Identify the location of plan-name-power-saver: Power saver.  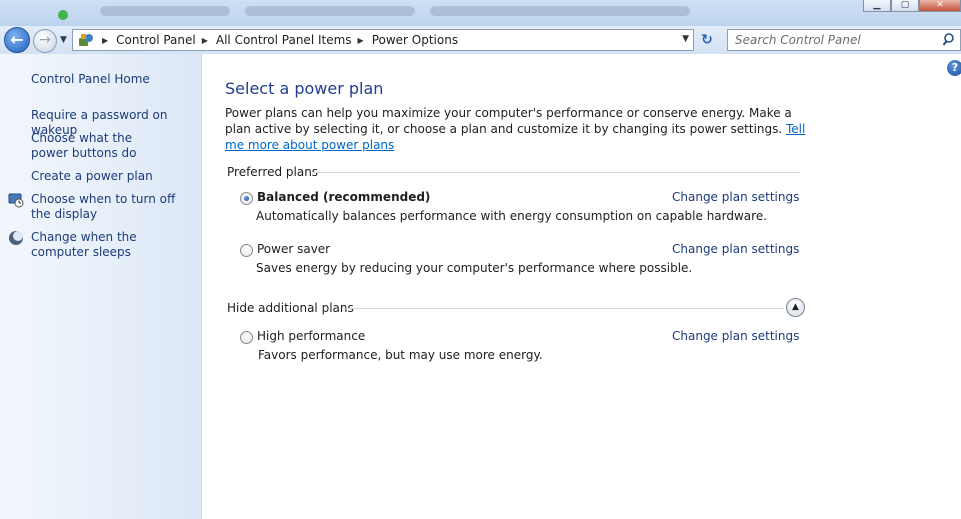
(293, 249).